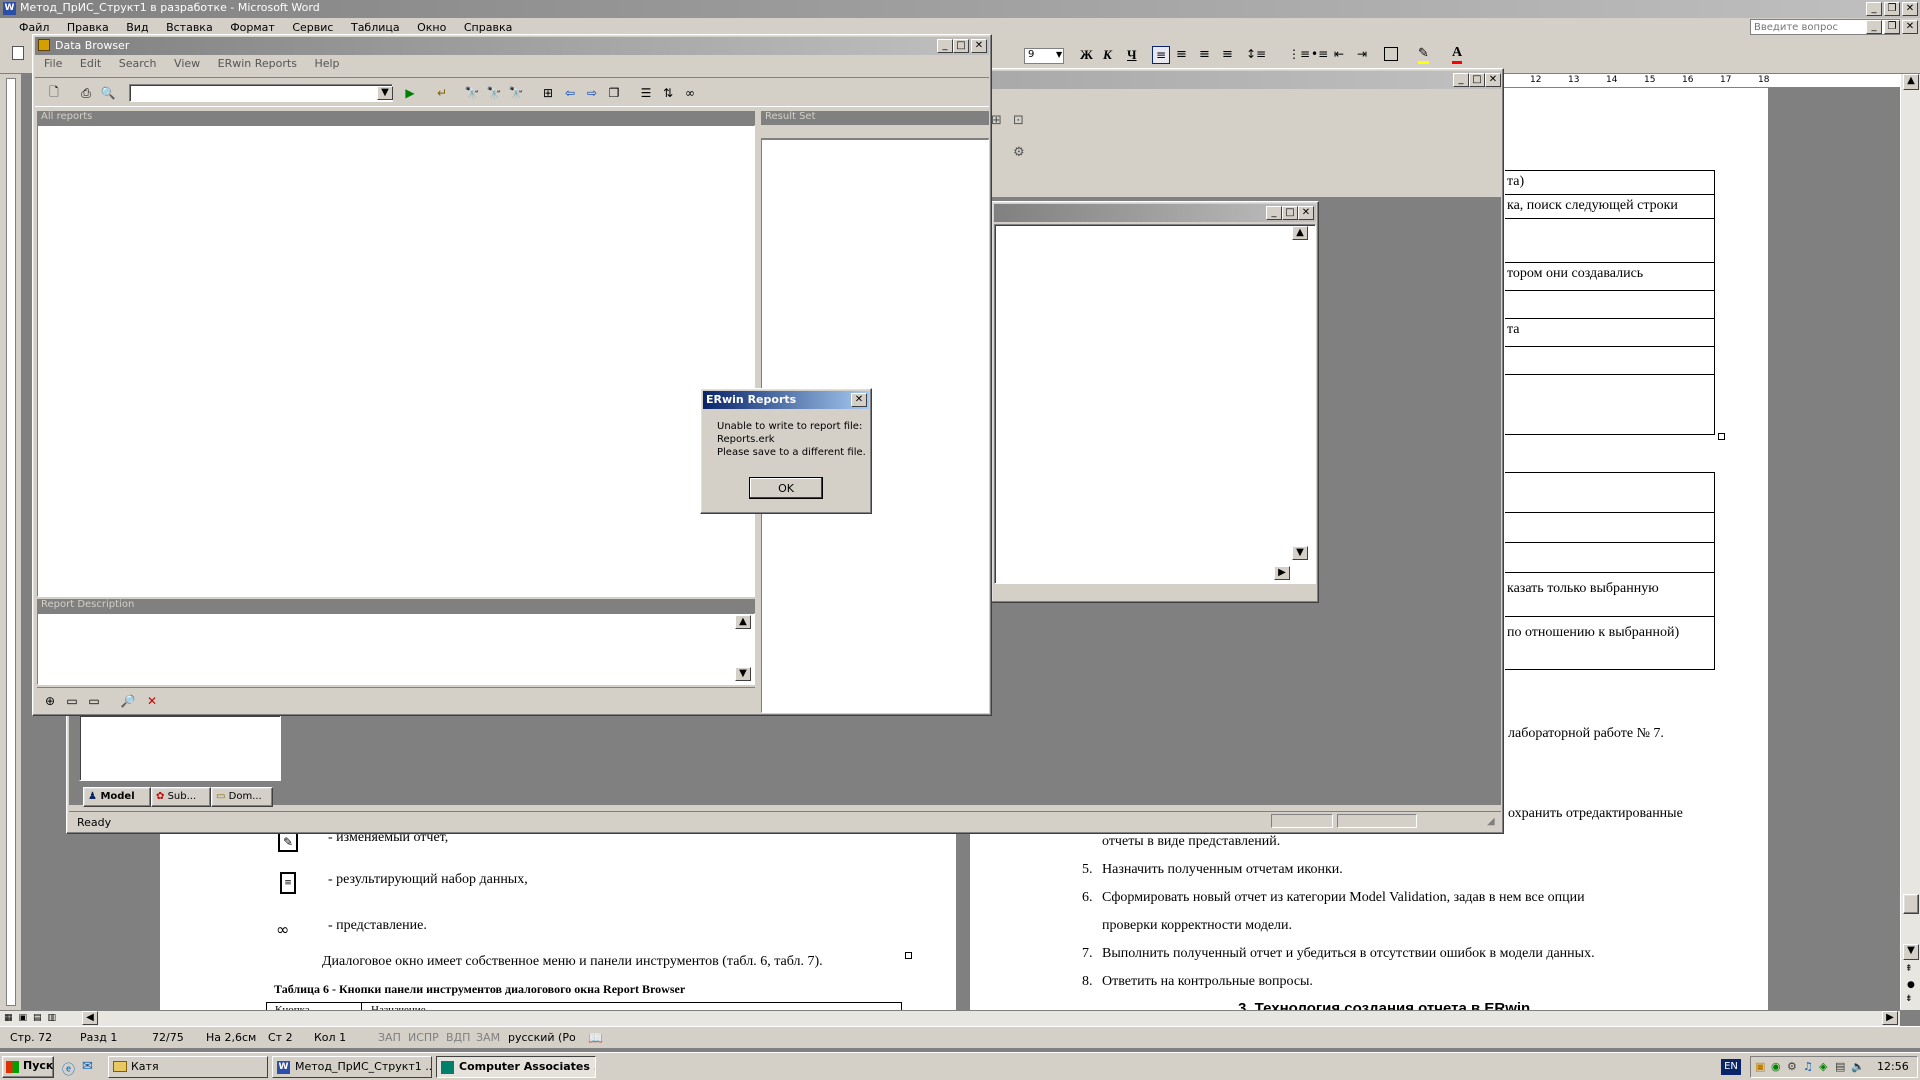 The height and width of the screenshot is (1080, 1920). I want to click on list-icon: ☰, so click(646, 93).